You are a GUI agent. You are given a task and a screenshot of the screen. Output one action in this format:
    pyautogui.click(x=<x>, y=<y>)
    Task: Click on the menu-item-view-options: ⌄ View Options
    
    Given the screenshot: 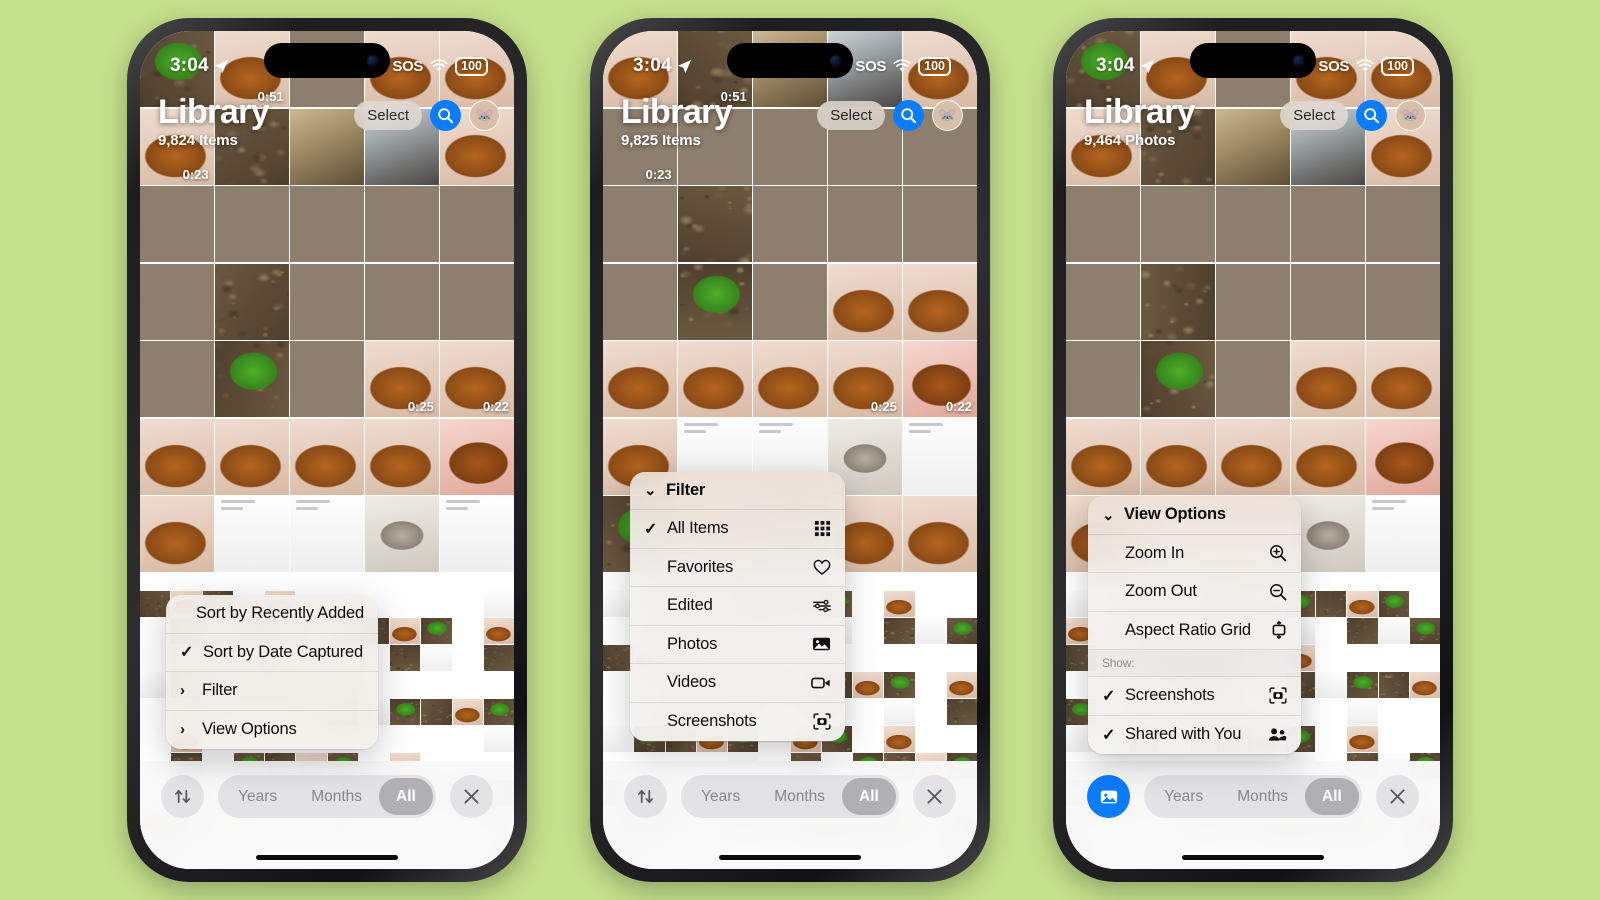 What is the action you would take?
    pyautogui.click(x=1194, y=515)
    